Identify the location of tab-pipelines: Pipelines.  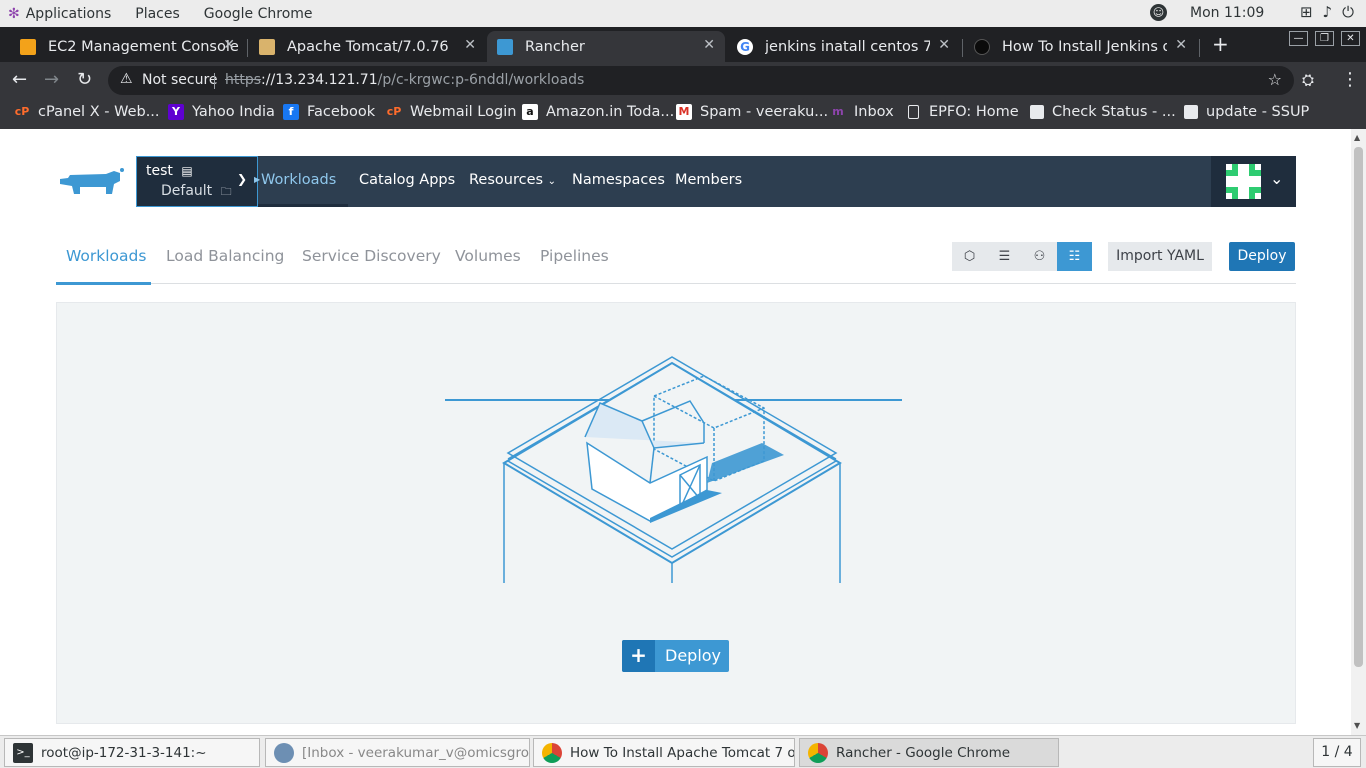
(574, 256).